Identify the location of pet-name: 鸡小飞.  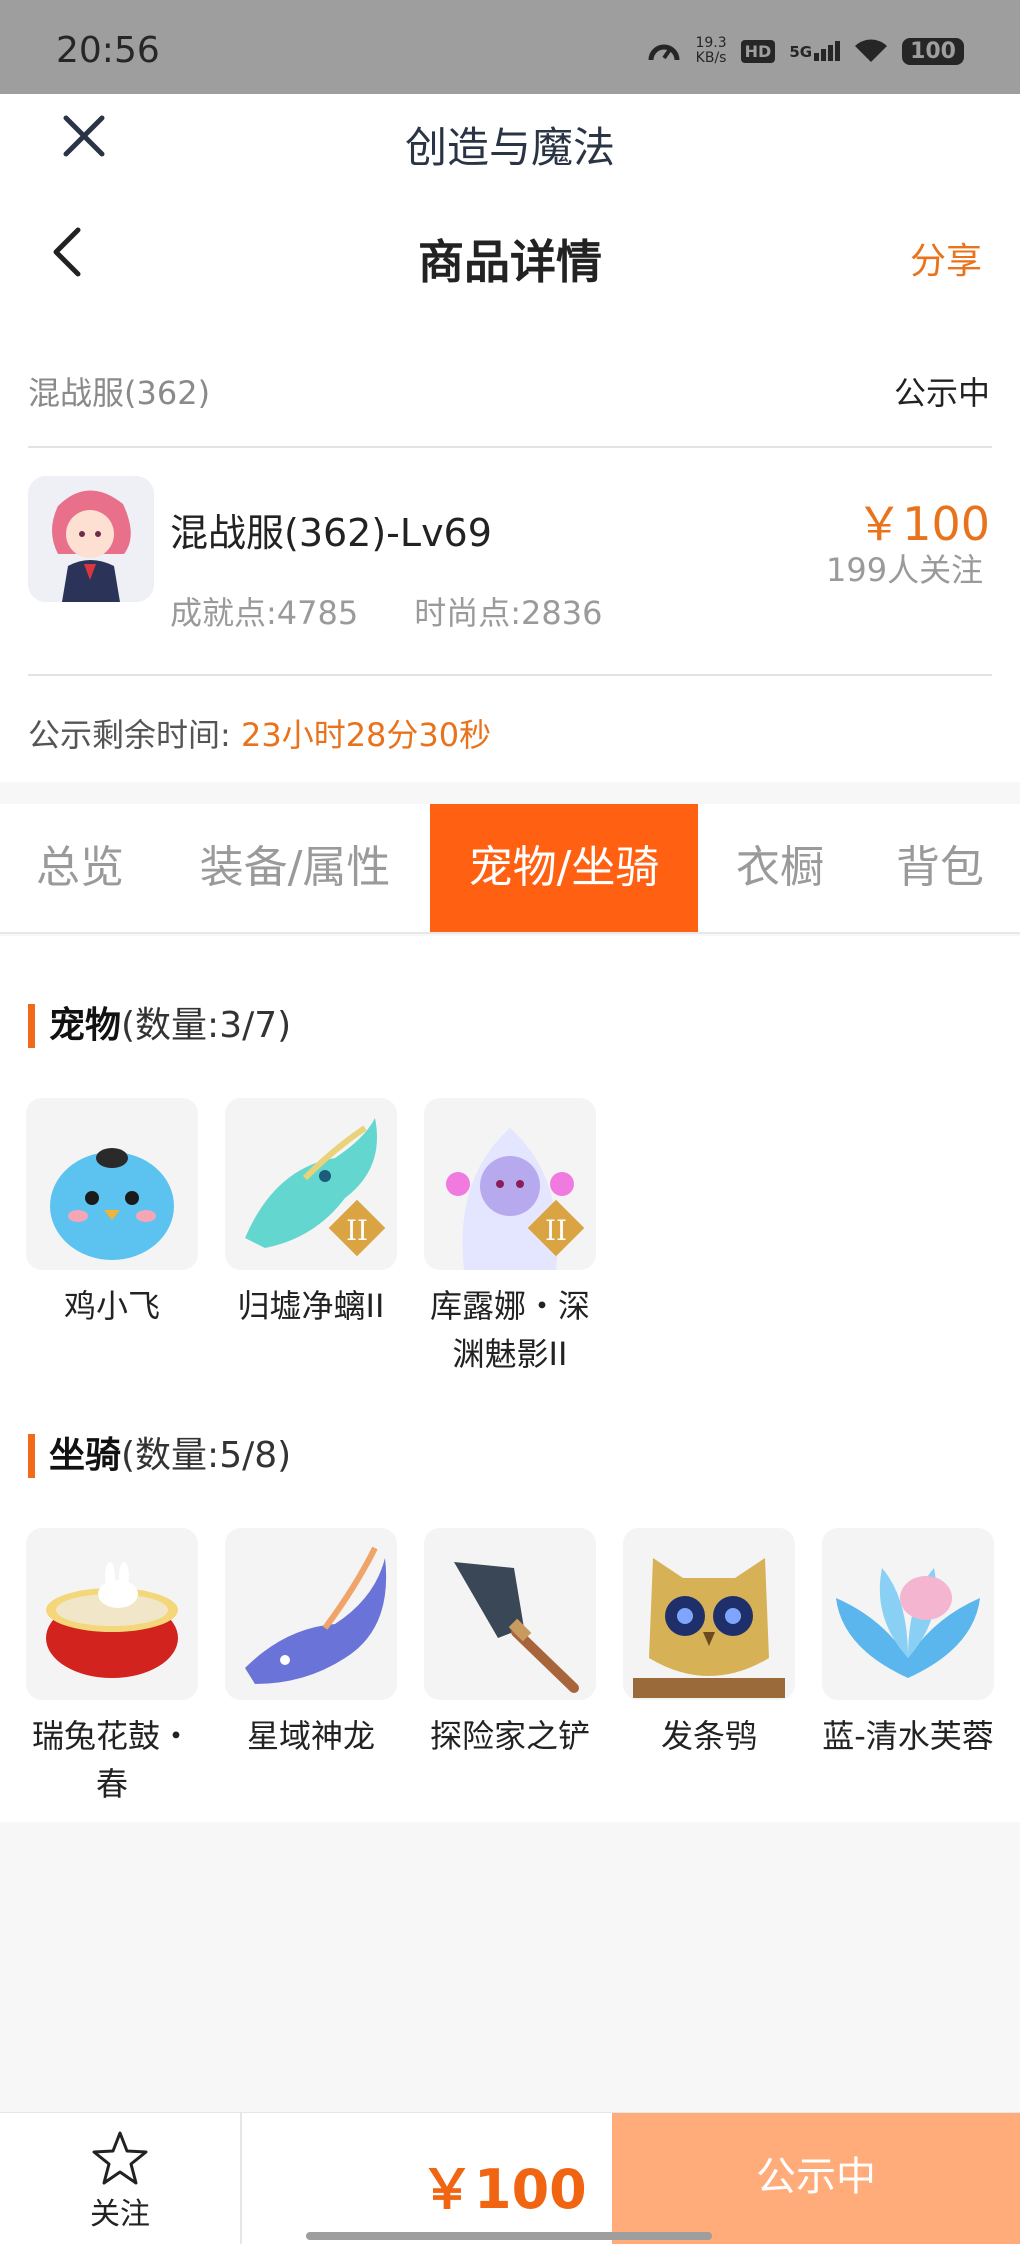
(111, 1306).